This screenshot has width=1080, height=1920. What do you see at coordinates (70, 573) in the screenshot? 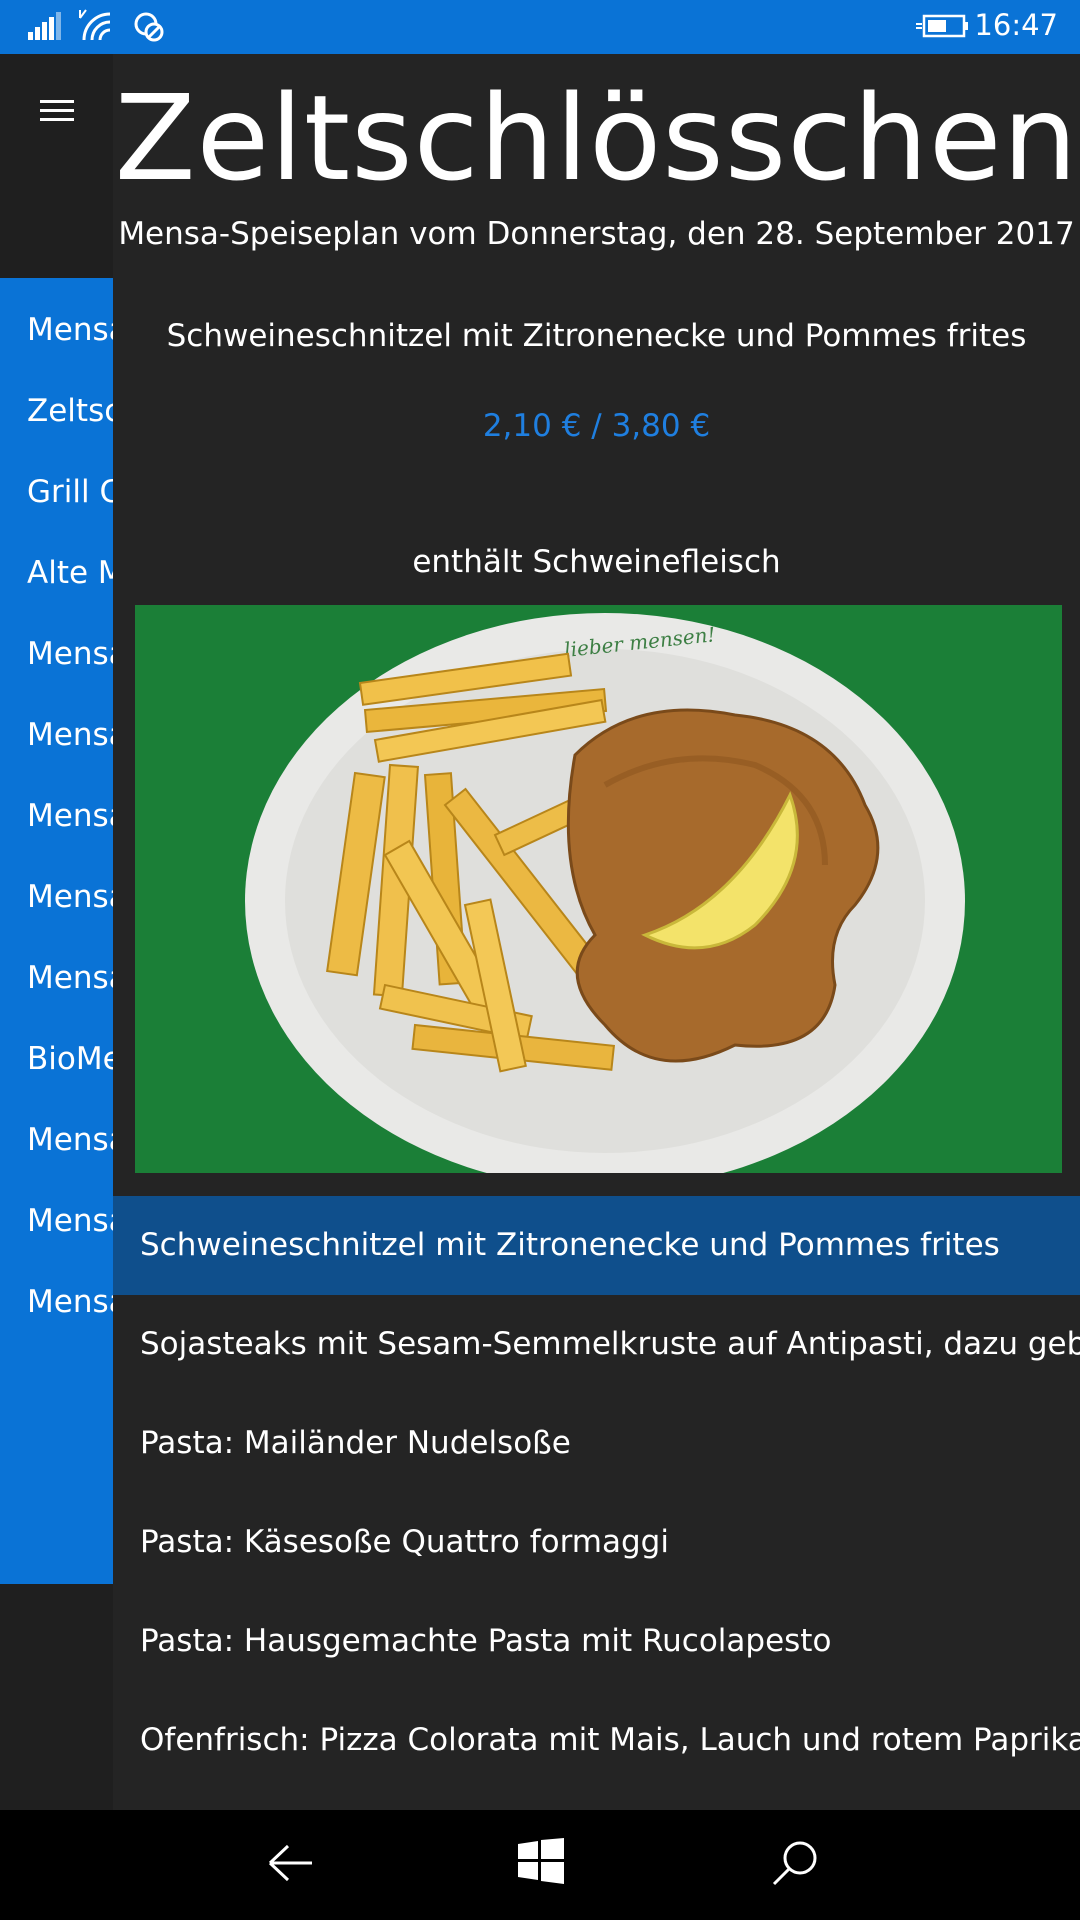
I see `sidebar-item: Alte Mensa` at bounding box center [70, 573].